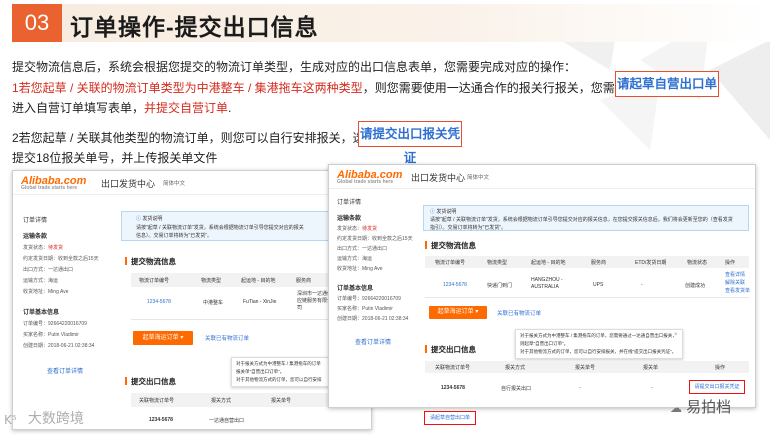 Image resolution: width=770 pixels, height=435 pixels. What do you see at coordinates (450, 418) in the screenshot?
I see `draft-self-export-button: 请起草自营出口单` at bounding box center [450, 418].